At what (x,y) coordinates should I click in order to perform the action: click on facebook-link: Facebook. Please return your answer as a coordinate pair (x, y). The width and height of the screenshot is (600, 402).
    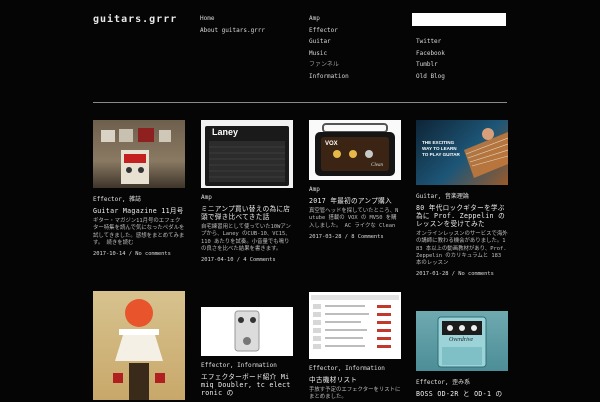
    Looking at the image, I should click on (430, 54).